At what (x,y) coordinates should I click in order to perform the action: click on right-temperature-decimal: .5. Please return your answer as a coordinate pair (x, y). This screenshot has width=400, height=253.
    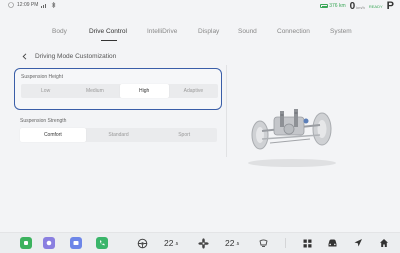
    Looking at the image, I should click on (237, 243).